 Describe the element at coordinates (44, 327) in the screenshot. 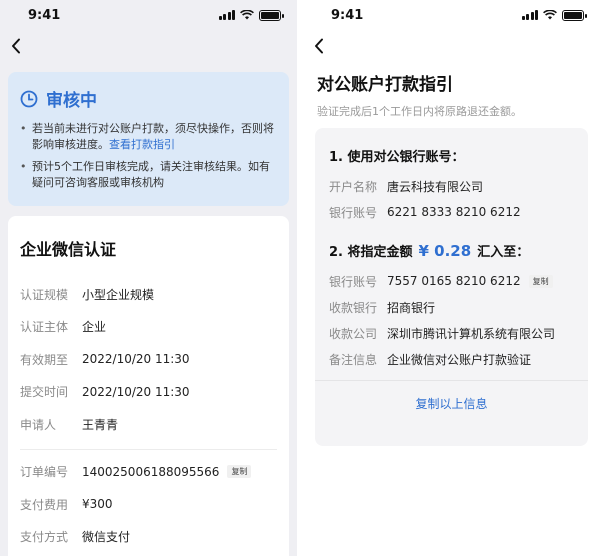

I see `info-label: 认证主体` at that location.